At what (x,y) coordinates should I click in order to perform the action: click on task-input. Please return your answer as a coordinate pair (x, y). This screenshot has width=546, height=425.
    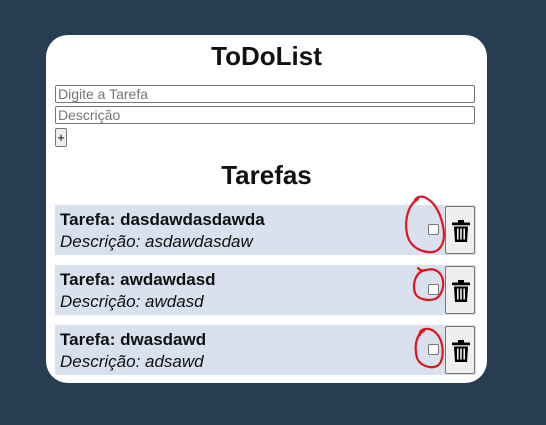
    Looking at the image, I should click on (265, 94).